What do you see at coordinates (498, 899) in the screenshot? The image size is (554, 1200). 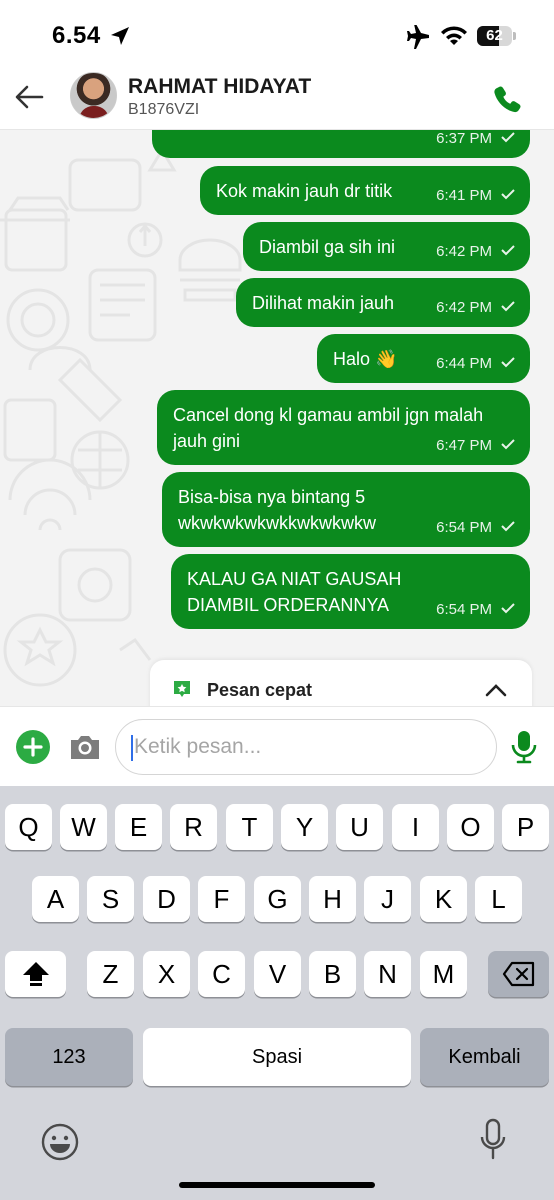 I see `key-l: L` at bounding box center [498, 899].